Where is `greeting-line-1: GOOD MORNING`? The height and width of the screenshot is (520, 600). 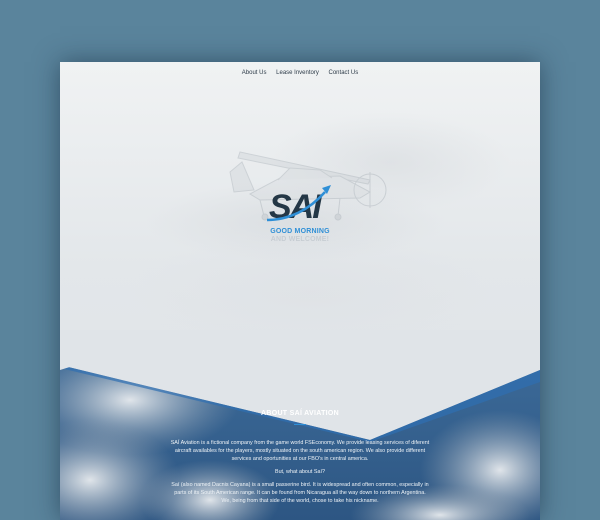
greeting-line-1: GOOD MORNING is located at coordinates (300, 231).